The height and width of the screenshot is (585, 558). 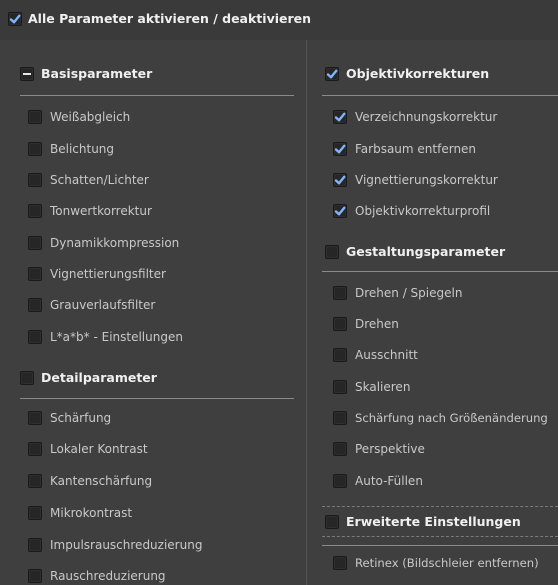 What do you see at coordinates (447, 563) in the screenshot?
I see `erweitert-item-label: Retinex (Bildschleier entfernen)` at bounding box center [447, 563].